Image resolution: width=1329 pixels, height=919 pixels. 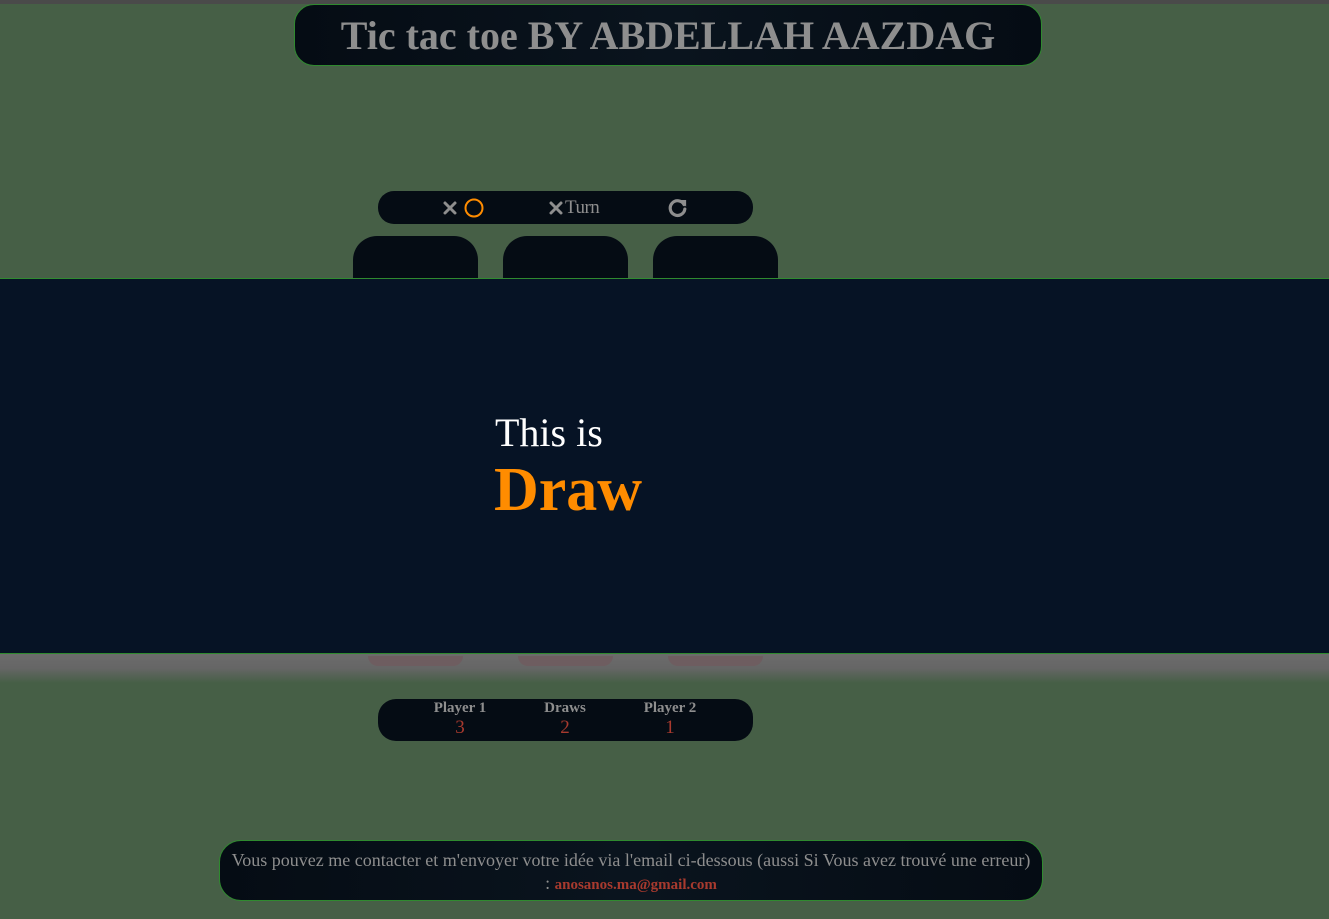 I want to click on draws-label: Draws, so click(x=565, y=708).